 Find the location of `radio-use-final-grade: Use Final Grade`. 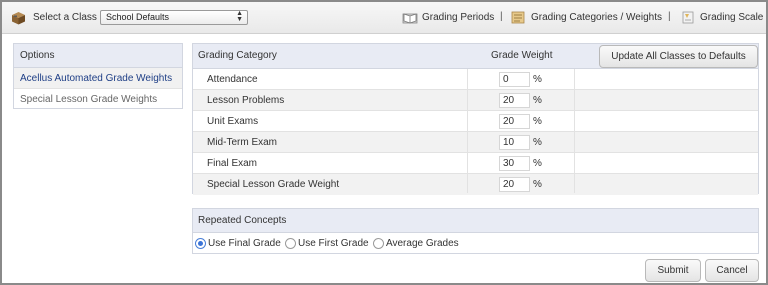

radio-use-final-grade: Use Final Grade is located at coordinates (238, 244).